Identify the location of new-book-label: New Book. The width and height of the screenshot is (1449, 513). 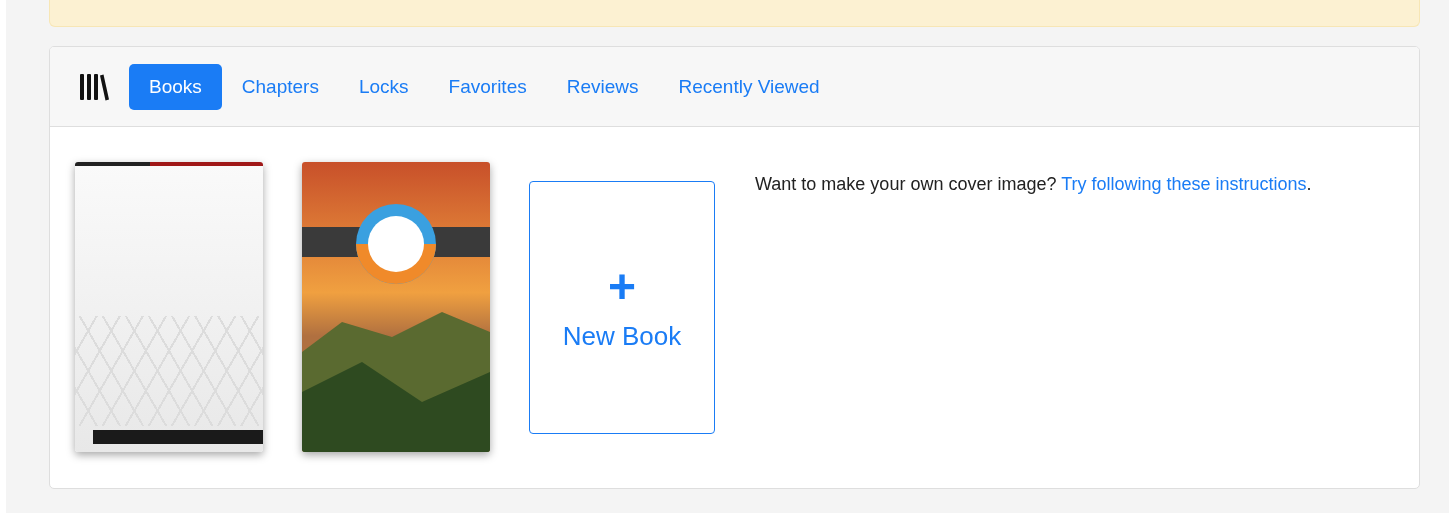
(622, 336).